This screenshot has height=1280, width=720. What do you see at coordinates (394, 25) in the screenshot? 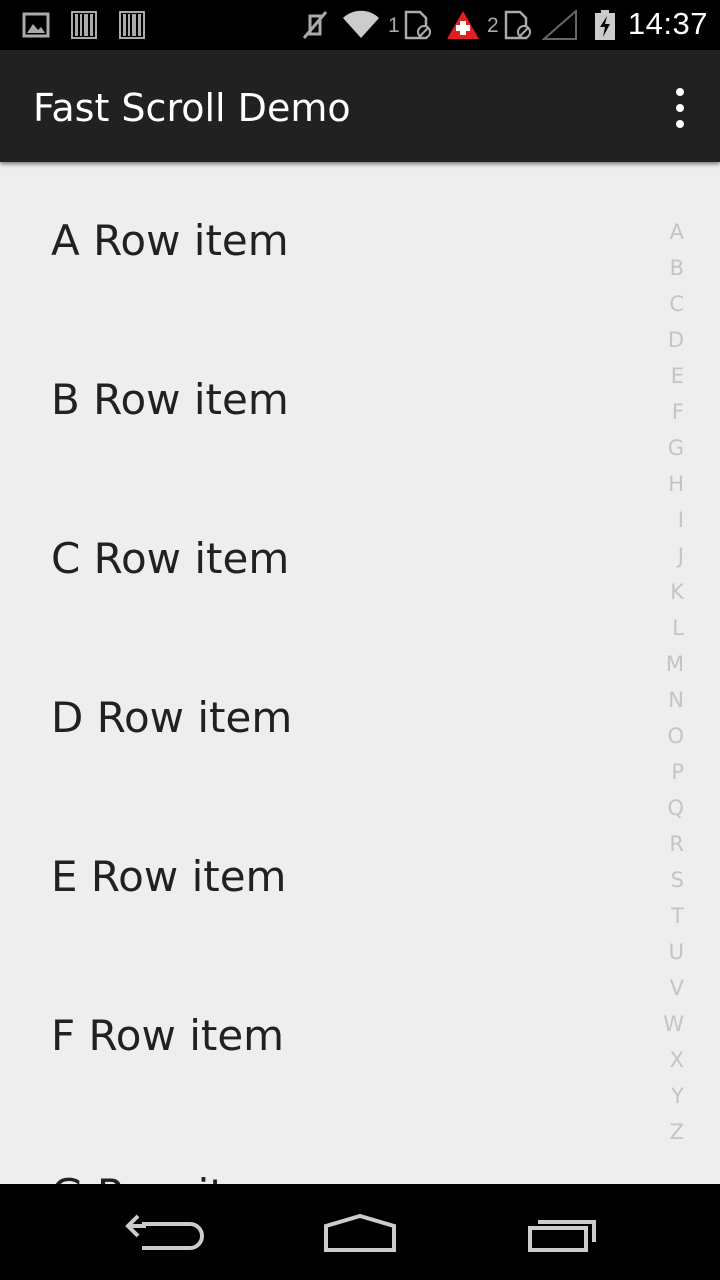
I see `sim1-number: 1` at bounding box center [394, 25].